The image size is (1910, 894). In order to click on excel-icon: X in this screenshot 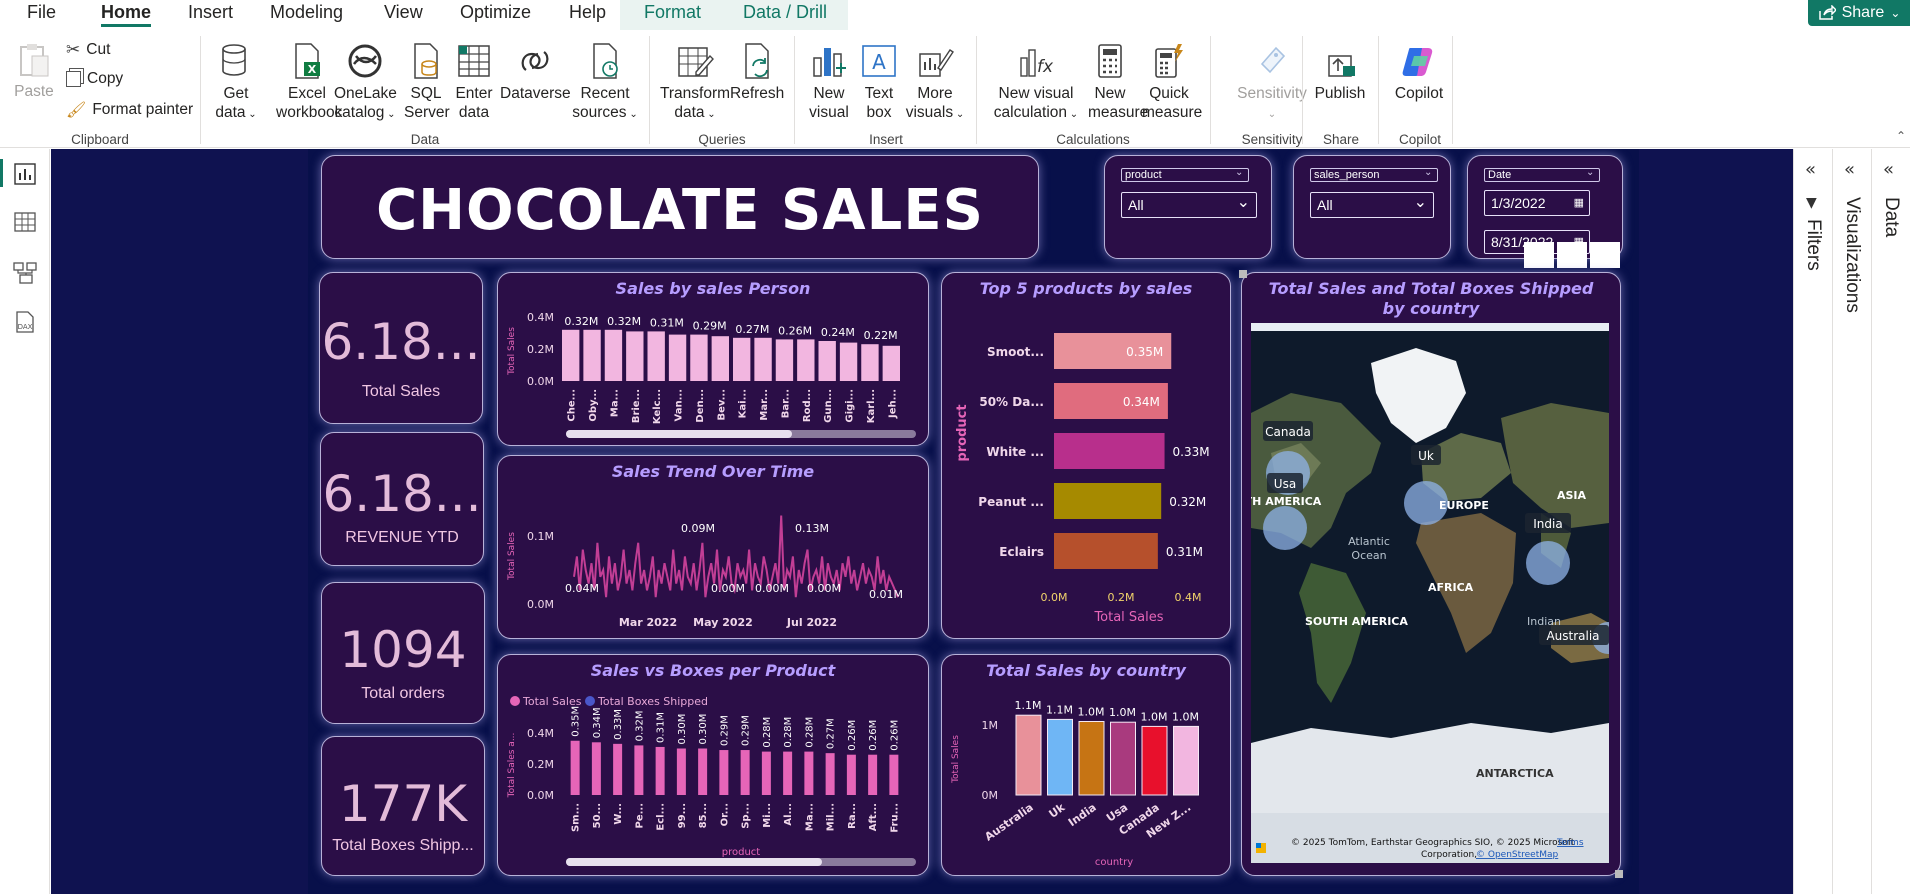, I will do `click(307, 61)`.